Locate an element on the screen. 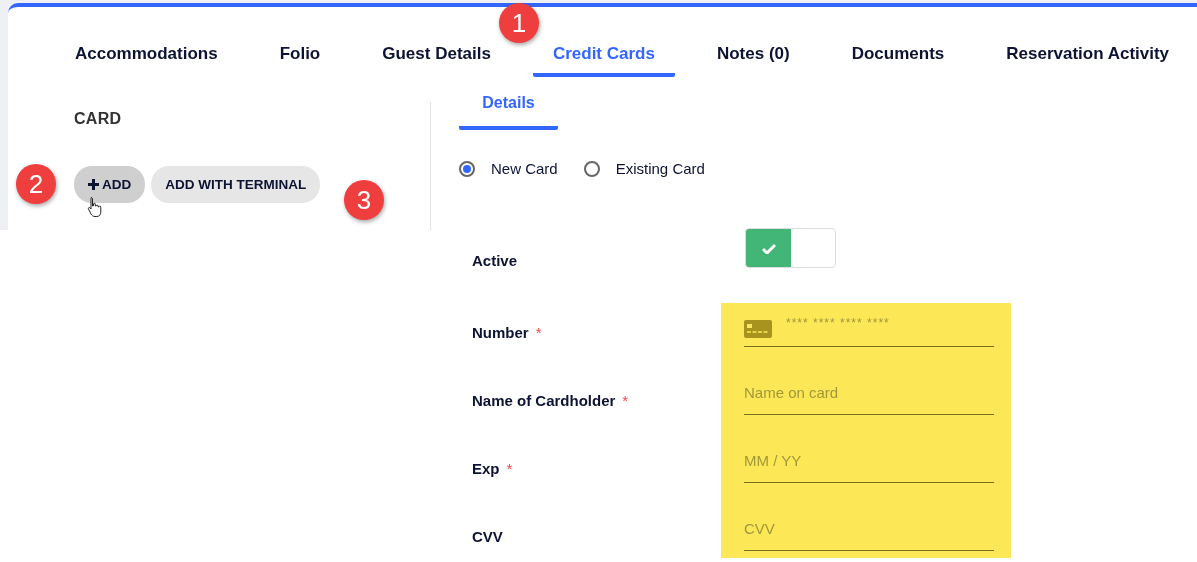 The width and height of the screenshot is (1197, 562). tab: Documents is located at coordinates (898, 60).